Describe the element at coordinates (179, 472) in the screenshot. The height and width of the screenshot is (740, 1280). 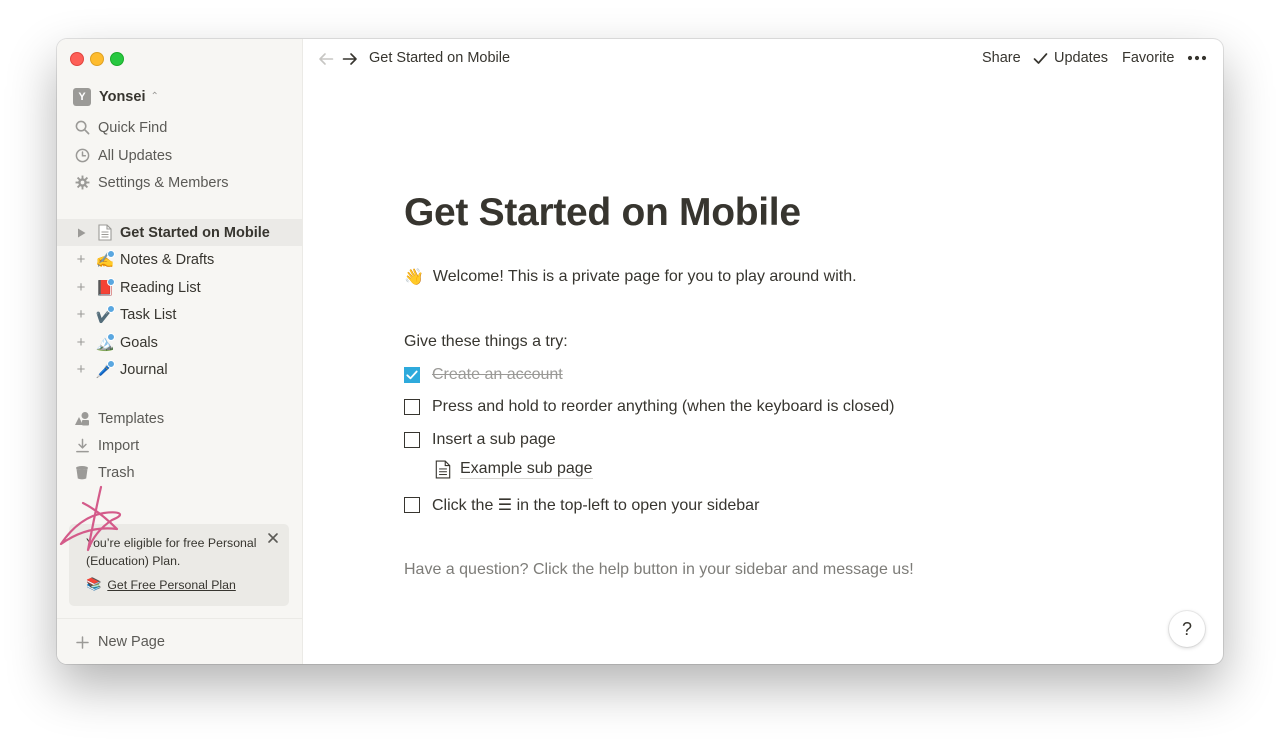
I see `sidebar-item-trash: Trash` at that location.